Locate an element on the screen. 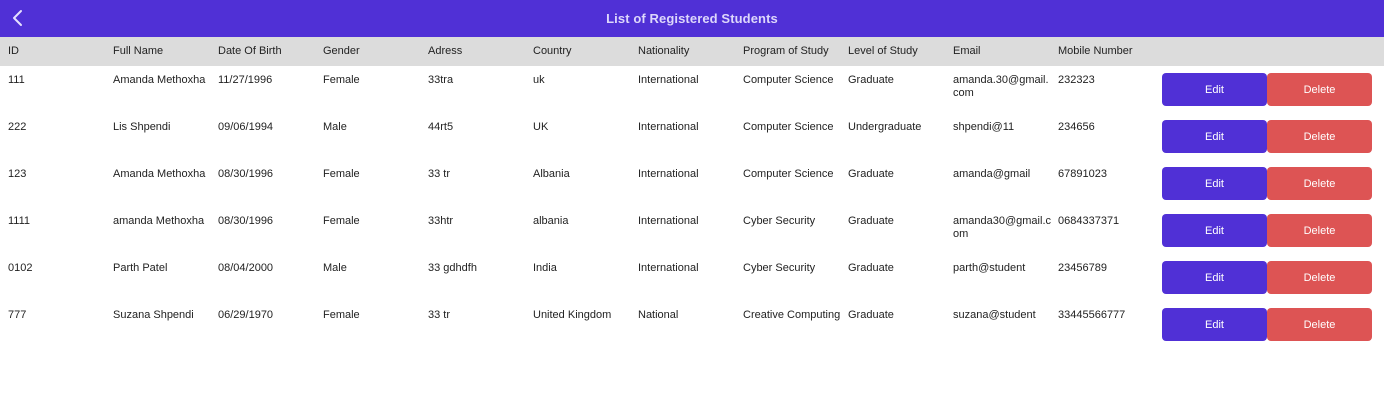  cell-mobile-number: 33445566777 is located at coordinates (1092, 315).